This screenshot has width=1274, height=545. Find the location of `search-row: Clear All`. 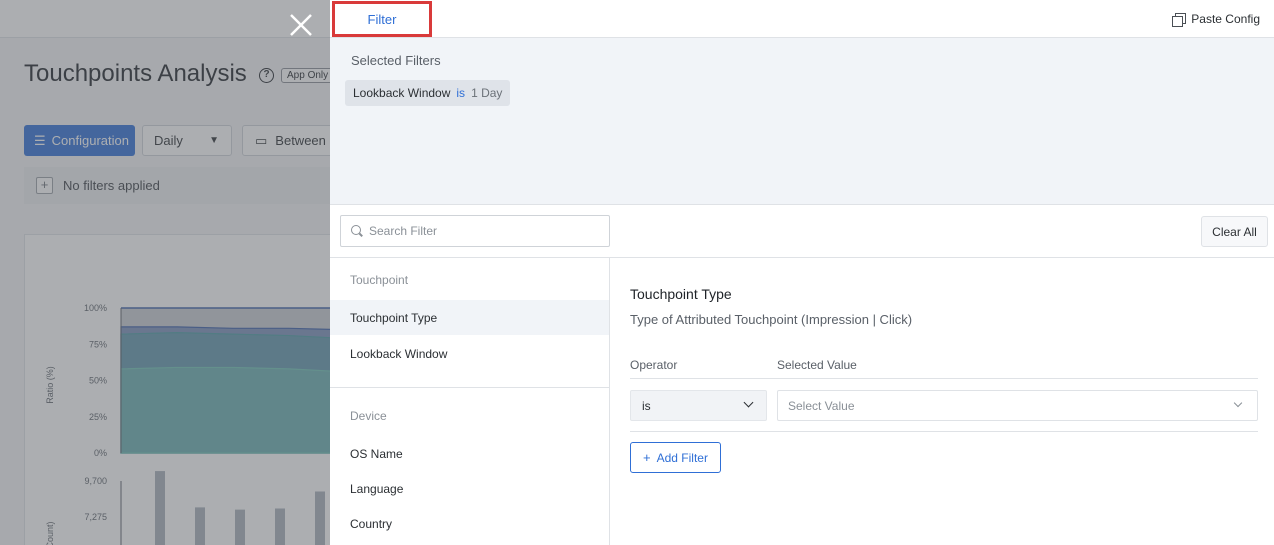

search-row: Clear All is located at coordinates (802, 231).